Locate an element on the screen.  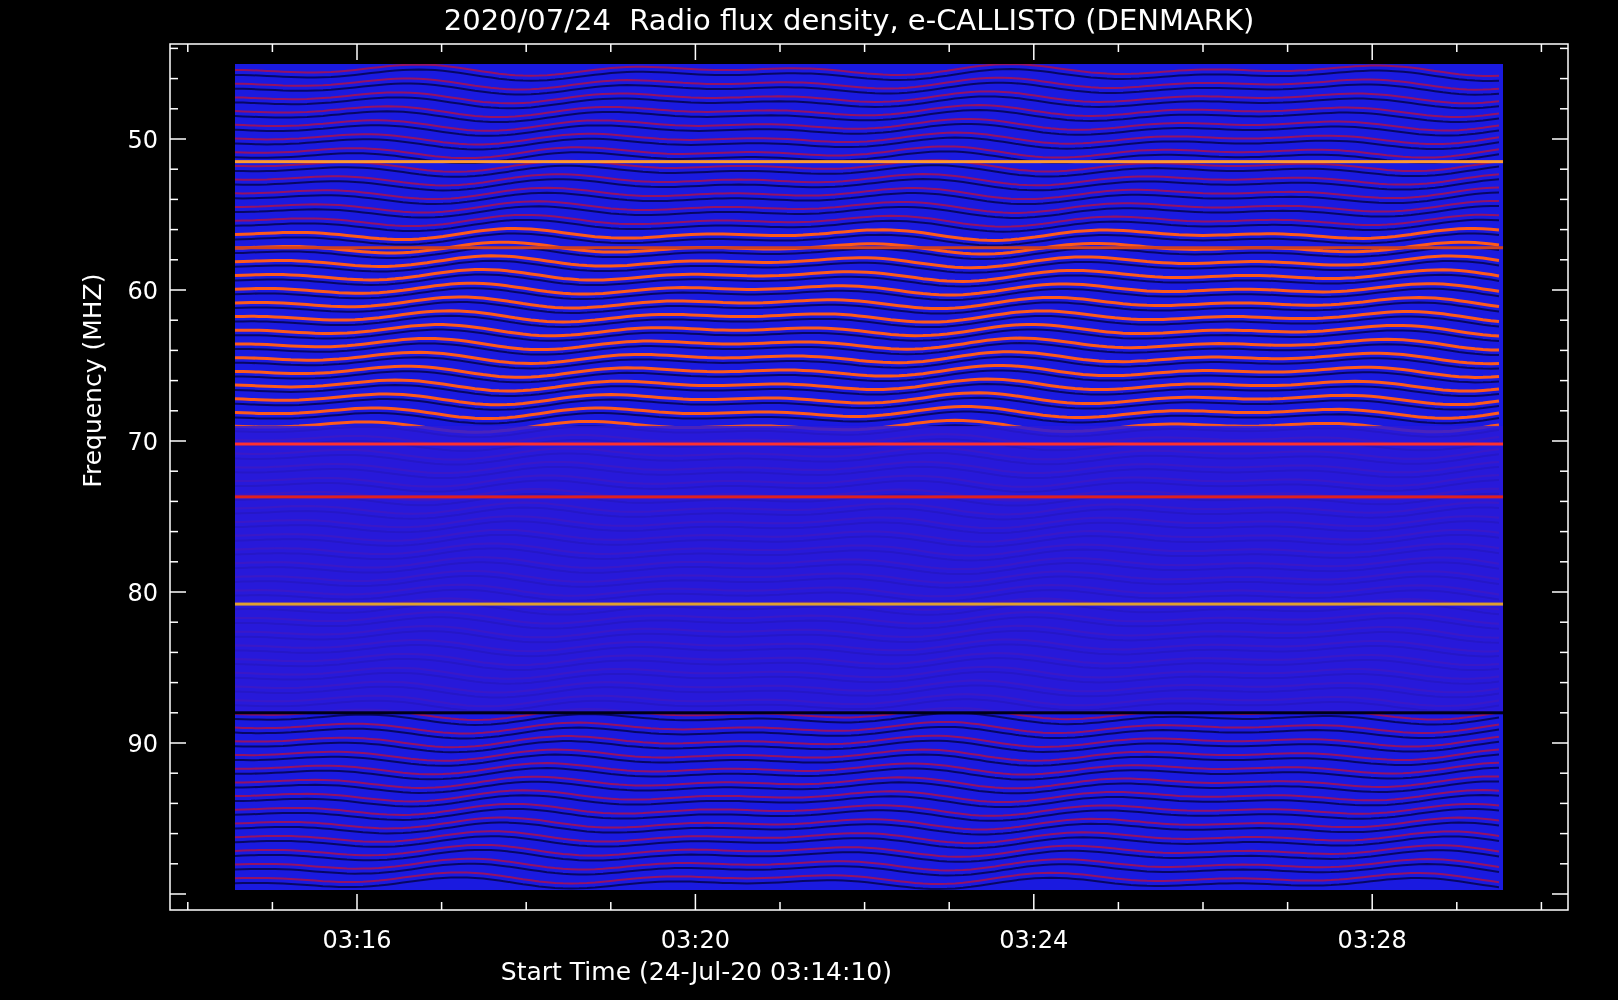
x-tick-label: 03:16 is located at coordinates (357, 940).